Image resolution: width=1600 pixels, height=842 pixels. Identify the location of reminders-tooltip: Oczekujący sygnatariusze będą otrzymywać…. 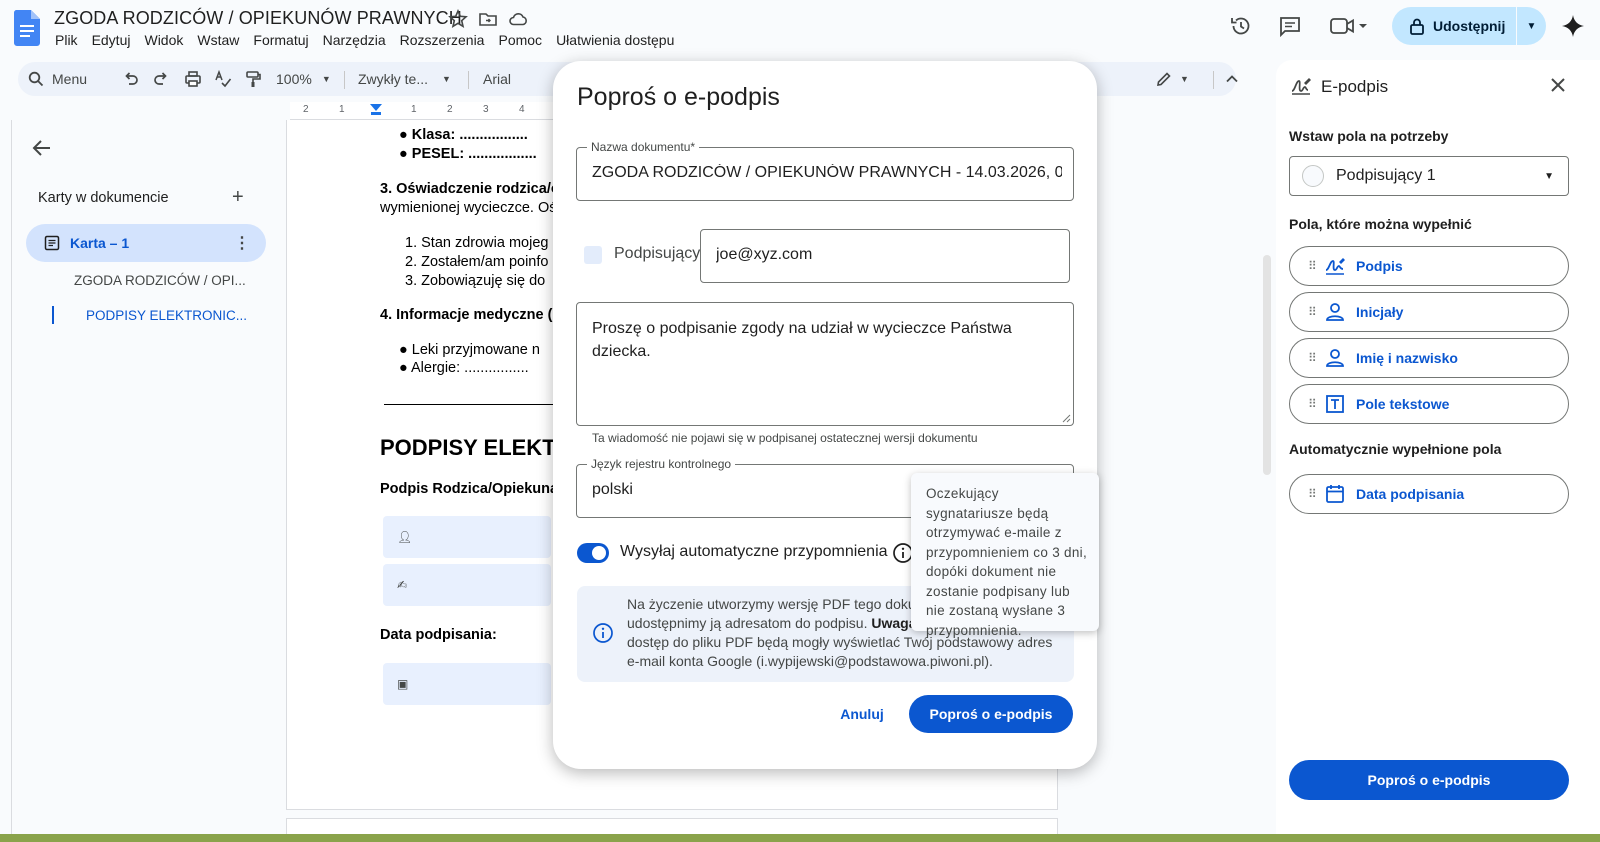
(1005, 555).